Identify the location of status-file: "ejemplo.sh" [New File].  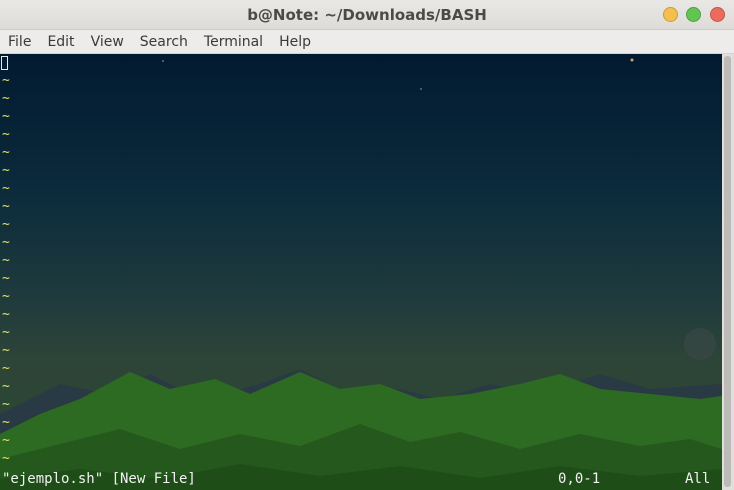
(99, 479).